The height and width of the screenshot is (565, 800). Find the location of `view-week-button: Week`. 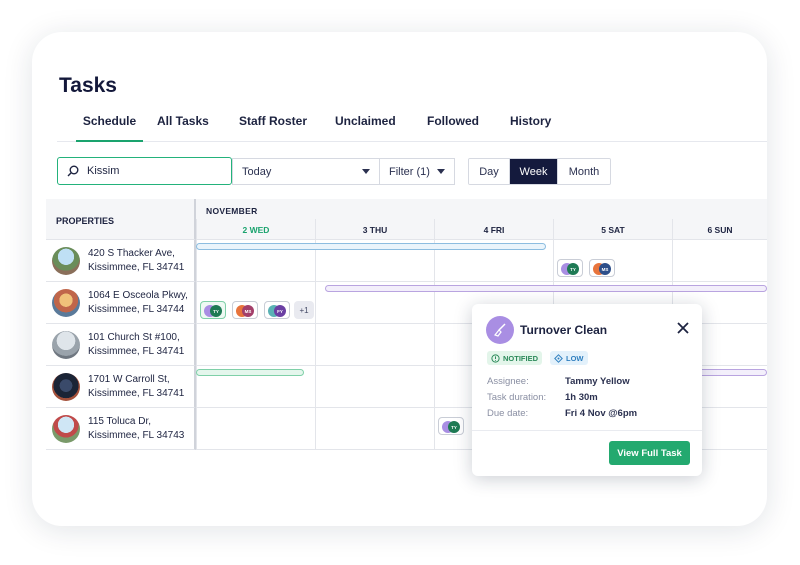

view-week-button: Week is located at coordinates (533, 171).